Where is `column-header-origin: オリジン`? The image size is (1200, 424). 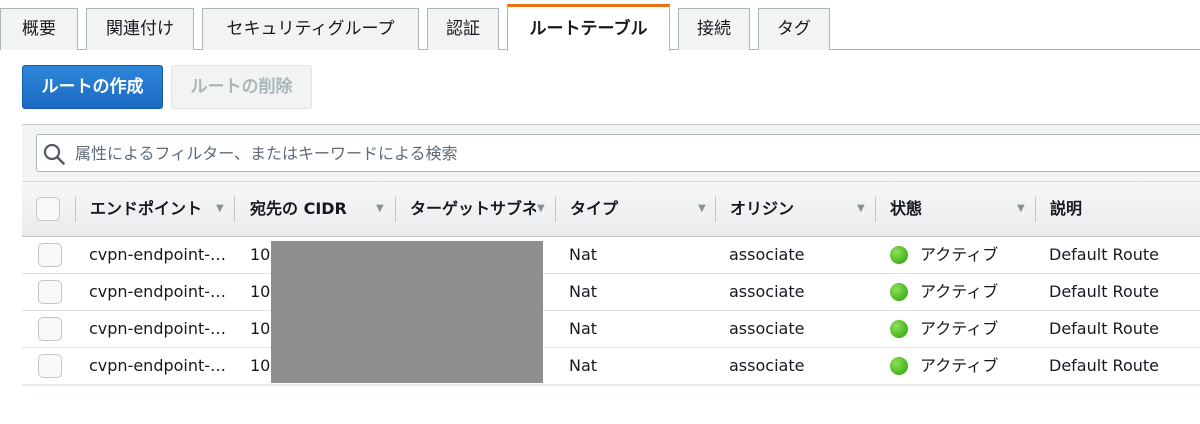 column-header-origin: オリジン is located at coordinates (762, 209).